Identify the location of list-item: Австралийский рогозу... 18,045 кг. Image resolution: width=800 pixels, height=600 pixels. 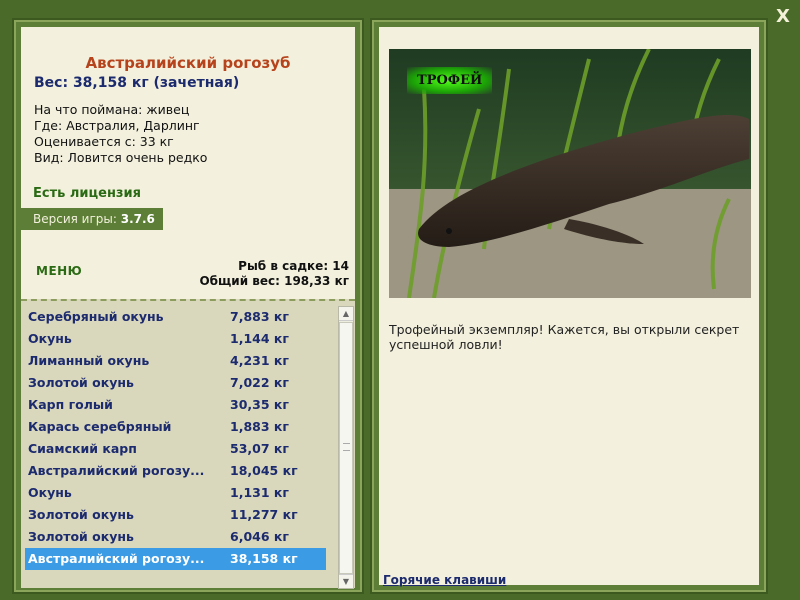
(175, 471).